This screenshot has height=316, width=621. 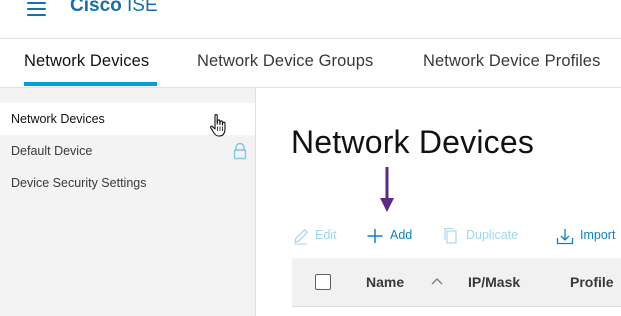 I want to click on import-label: Import, so click(x=598, y=235).